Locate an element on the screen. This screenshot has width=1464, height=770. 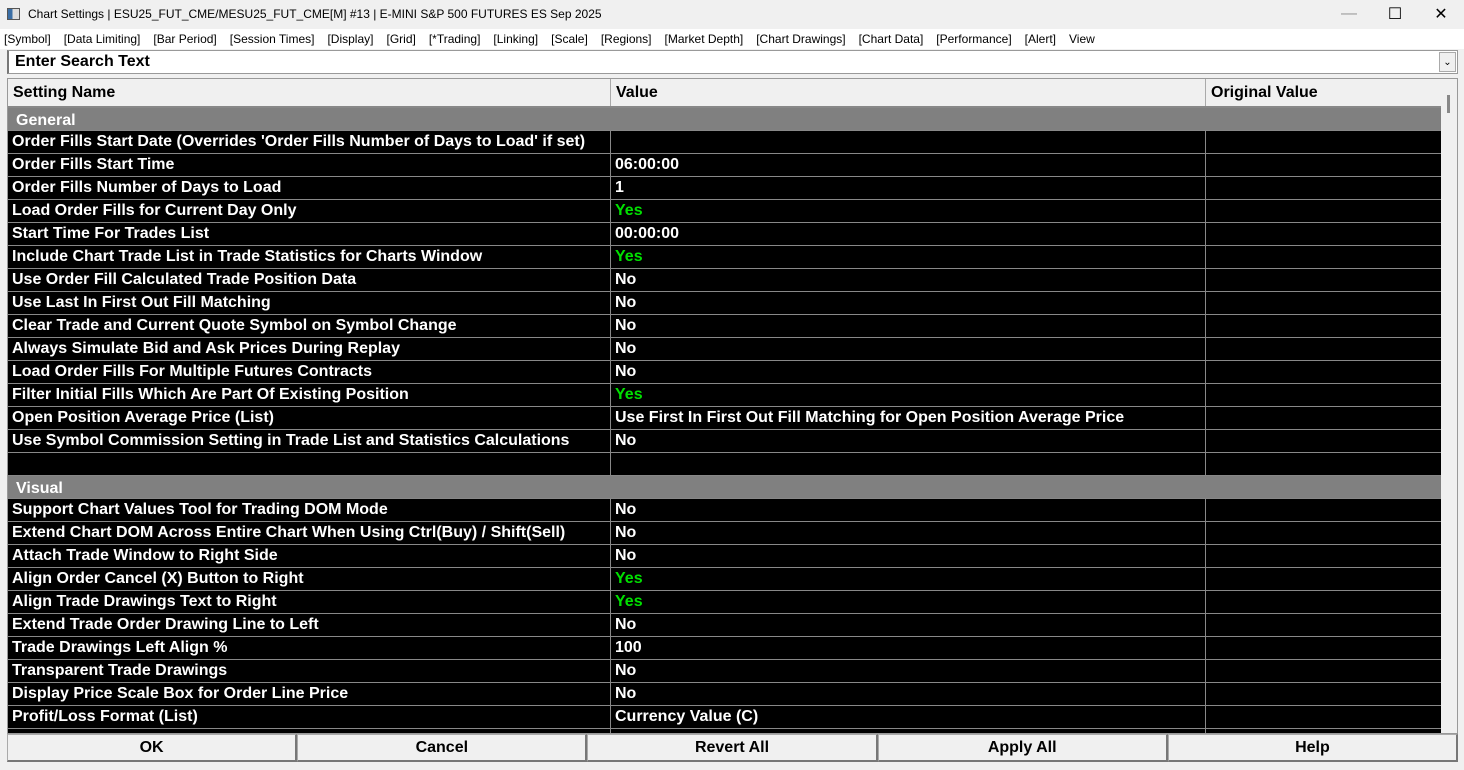
column-header-setting-name: Setting Name is located at coordinates (309, 92).